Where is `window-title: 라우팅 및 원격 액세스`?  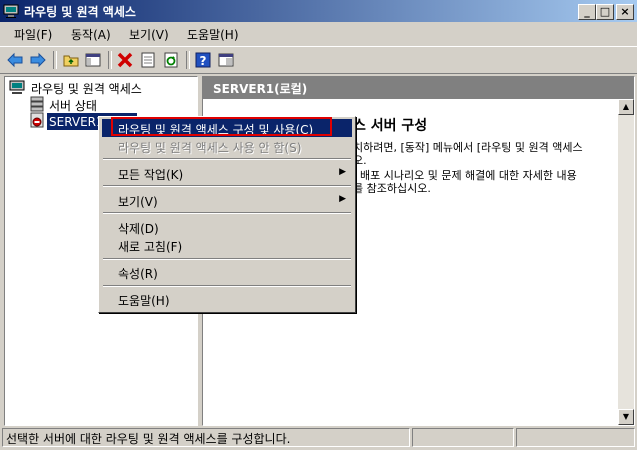 window-title: 라우팅 및 원격 액세스 is located at coordinates (80, 12).